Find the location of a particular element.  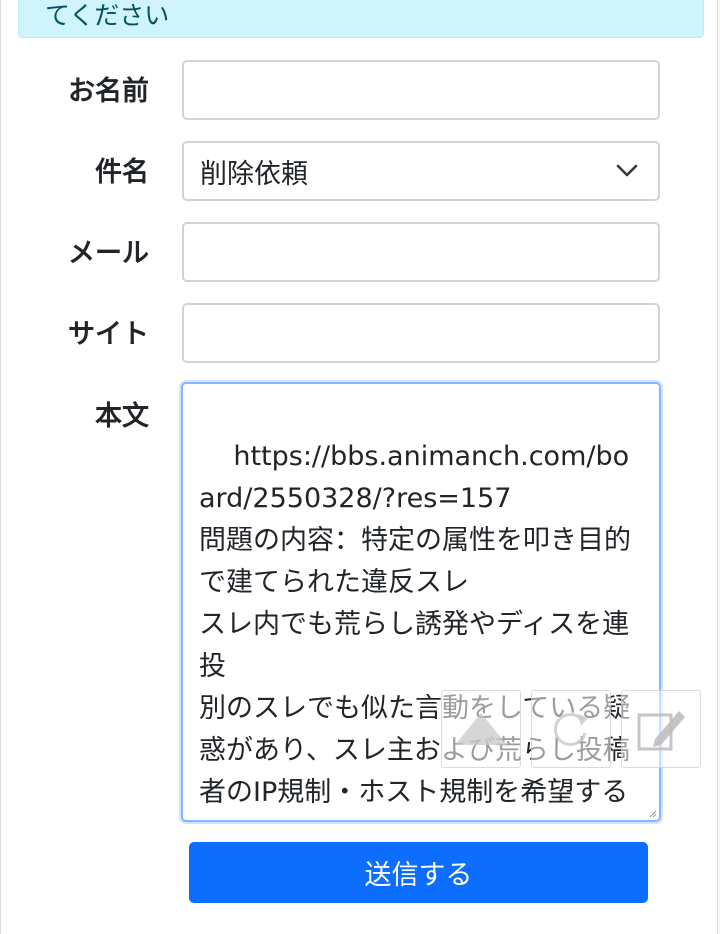

refresh-icon is located at coordinates (570, 729).